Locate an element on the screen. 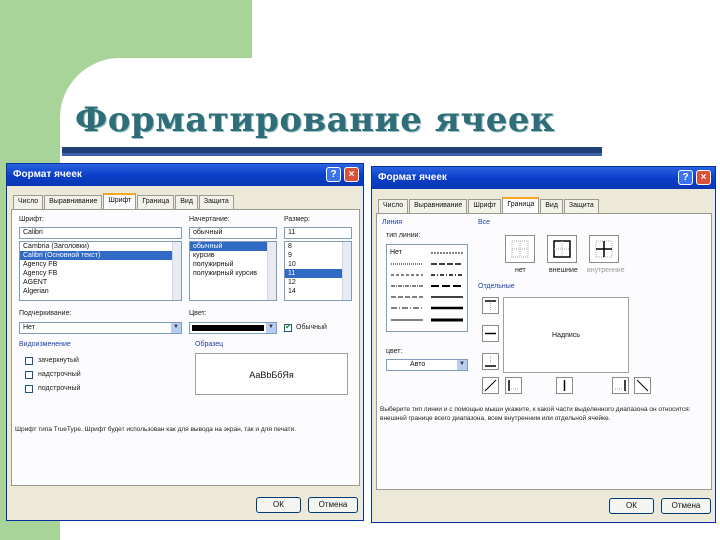  line-color-label: цвет: is located at coordinates (394, 351).